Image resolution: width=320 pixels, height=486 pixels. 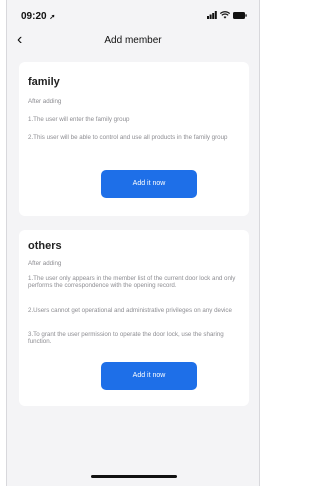 What do you see at coordinates (45, 263) in the screenshot?
I see `others-subtitle: After adding` at bounding box center [45, 263].